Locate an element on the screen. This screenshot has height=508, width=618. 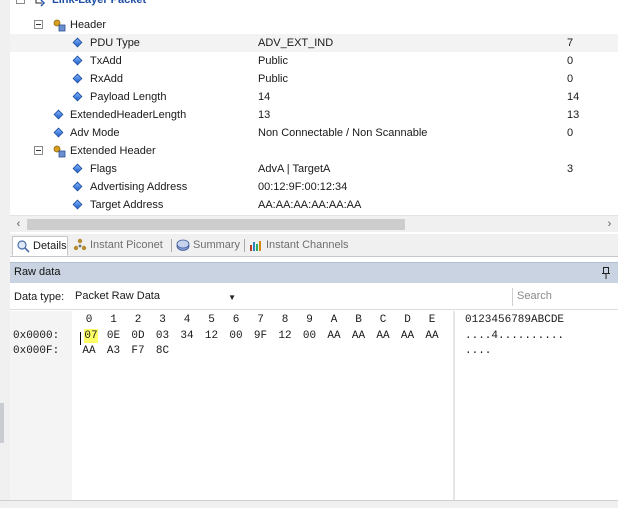
splitter-grip is located at coordinates (2, 423).